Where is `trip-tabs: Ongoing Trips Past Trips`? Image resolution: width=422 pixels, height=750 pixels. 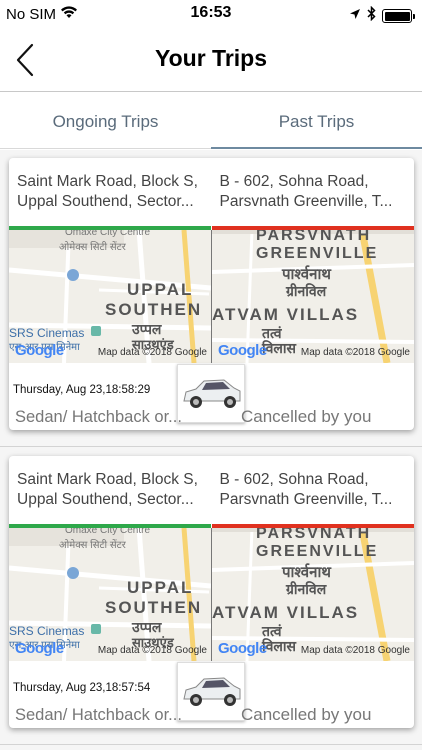
trip-tabs: Ongoing Trips Past Trips is located at coordinates (211, 121).